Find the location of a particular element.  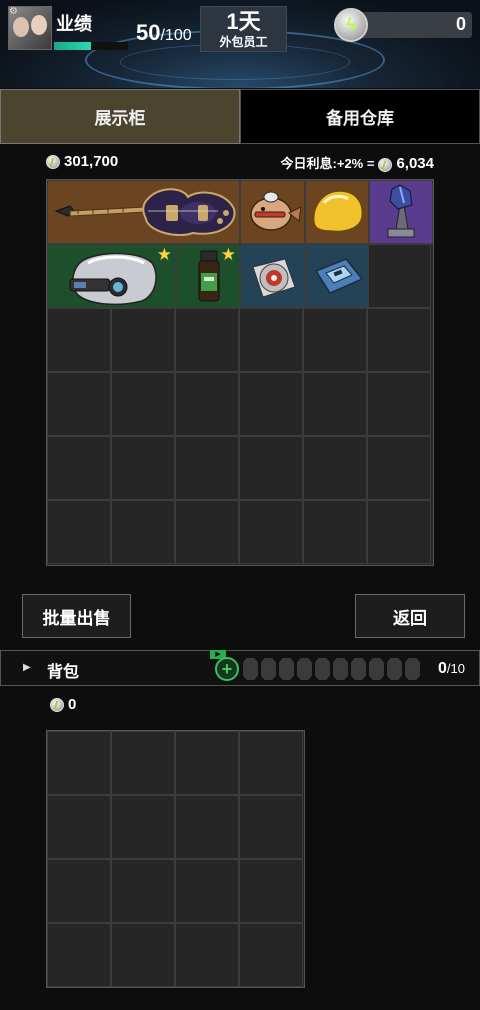

backpack-capacity-slots is located at coordinates (331, 669).